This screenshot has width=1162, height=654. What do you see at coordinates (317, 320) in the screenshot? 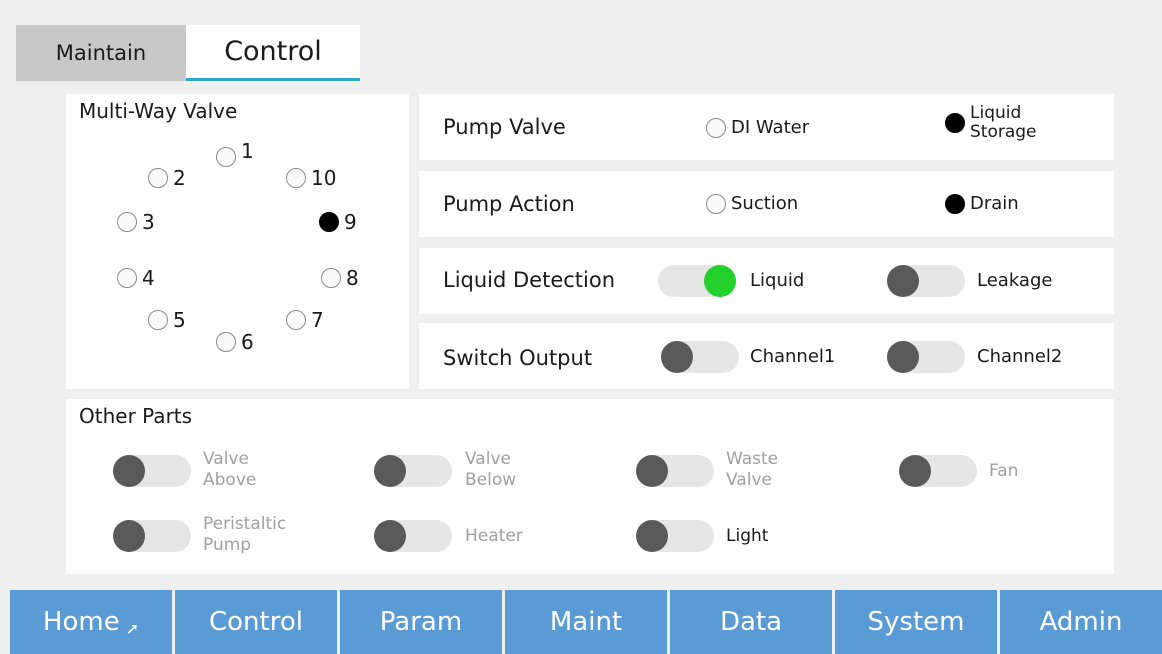
I see `valve-radio-label: 7` at bounding box center [317, 320].